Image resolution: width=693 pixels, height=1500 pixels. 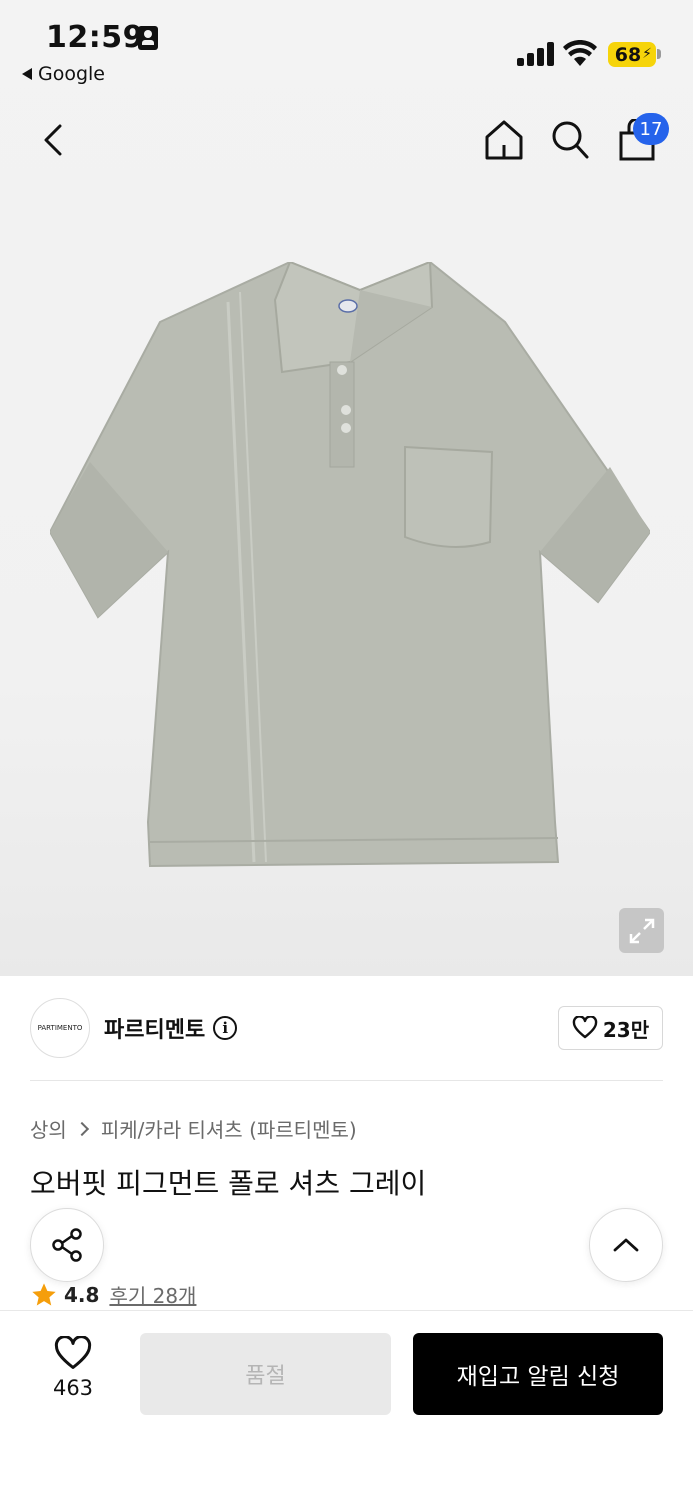 What do you see at coordinates (148, 38) in the screenshot?
I see `id-card-icon` at bounding box center [148, 38].